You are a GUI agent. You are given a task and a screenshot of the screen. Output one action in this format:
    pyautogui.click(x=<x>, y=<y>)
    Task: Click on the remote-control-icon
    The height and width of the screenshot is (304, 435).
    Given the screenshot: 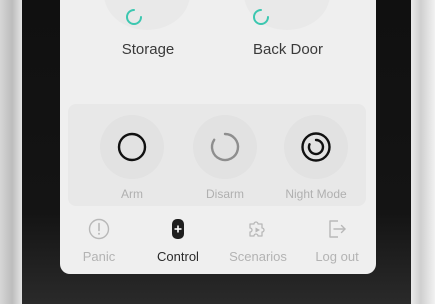 What is the action you would take?
    pyautogui.click(x=178, y=229)
    